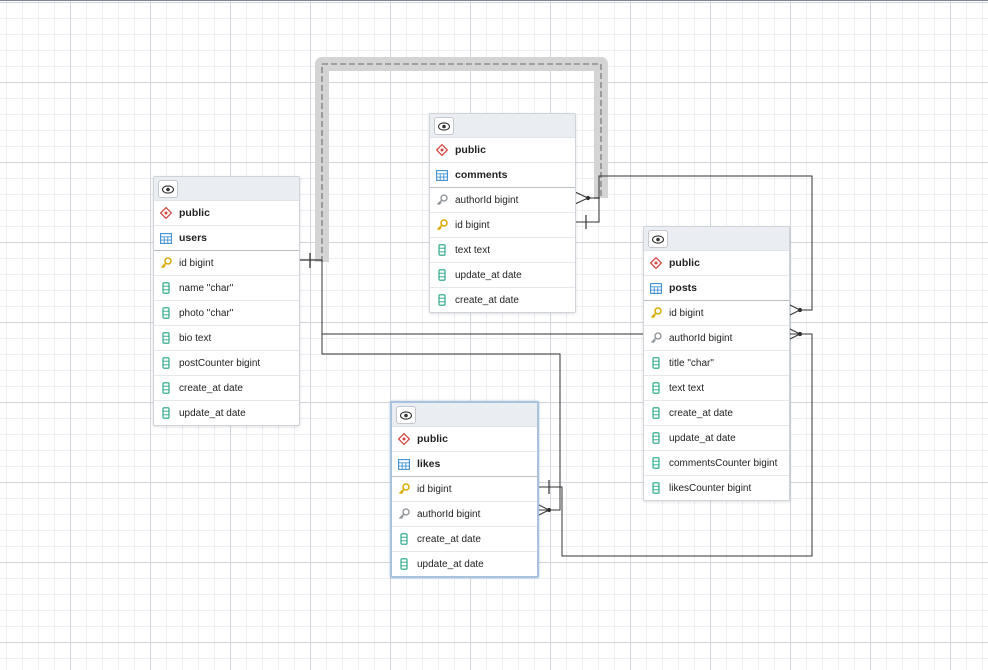  I want to click on column-row: likesCounter bigint, so click(716, 488).